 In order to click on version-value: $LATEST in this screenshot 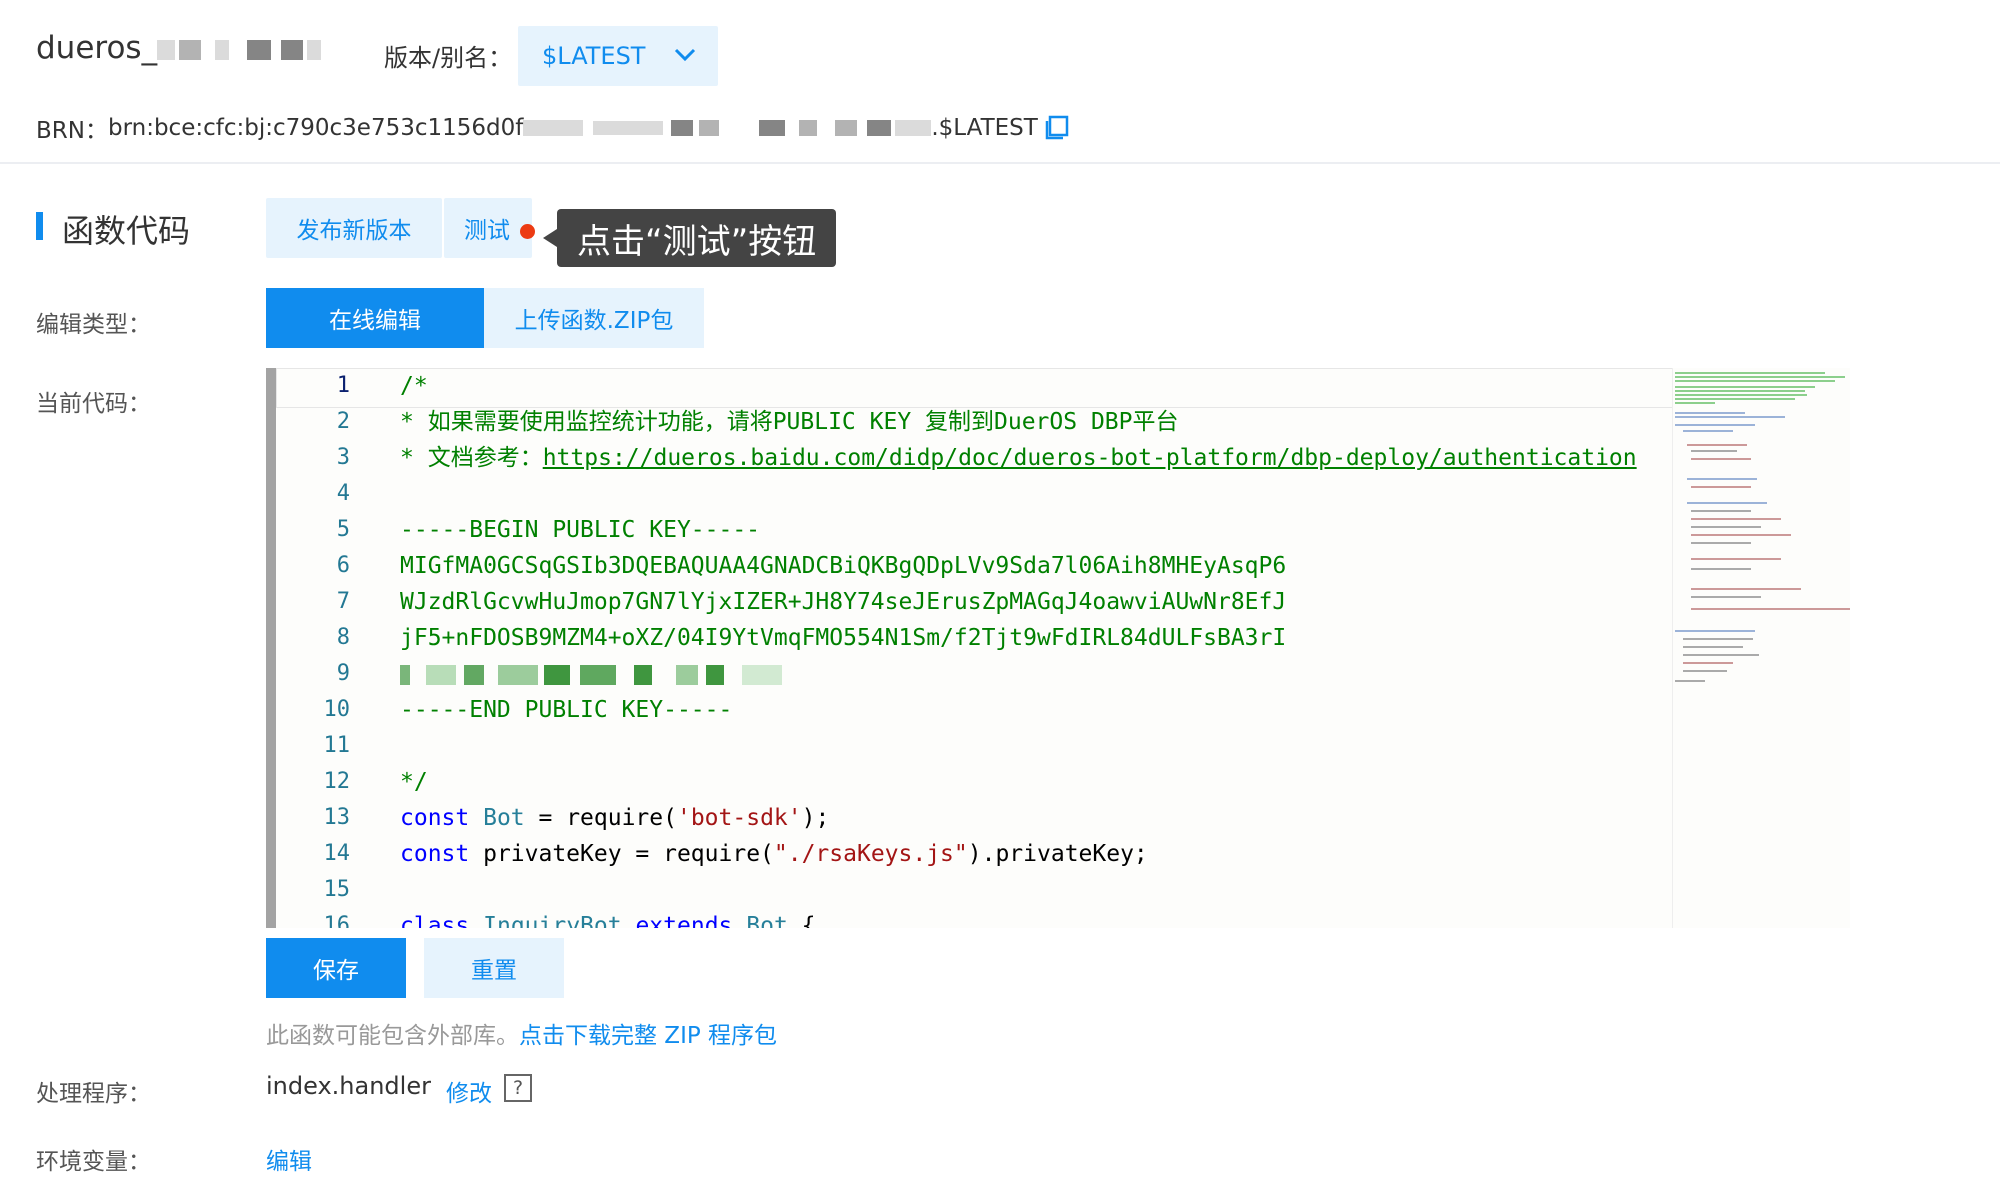, I will do `click(594, 56)`.